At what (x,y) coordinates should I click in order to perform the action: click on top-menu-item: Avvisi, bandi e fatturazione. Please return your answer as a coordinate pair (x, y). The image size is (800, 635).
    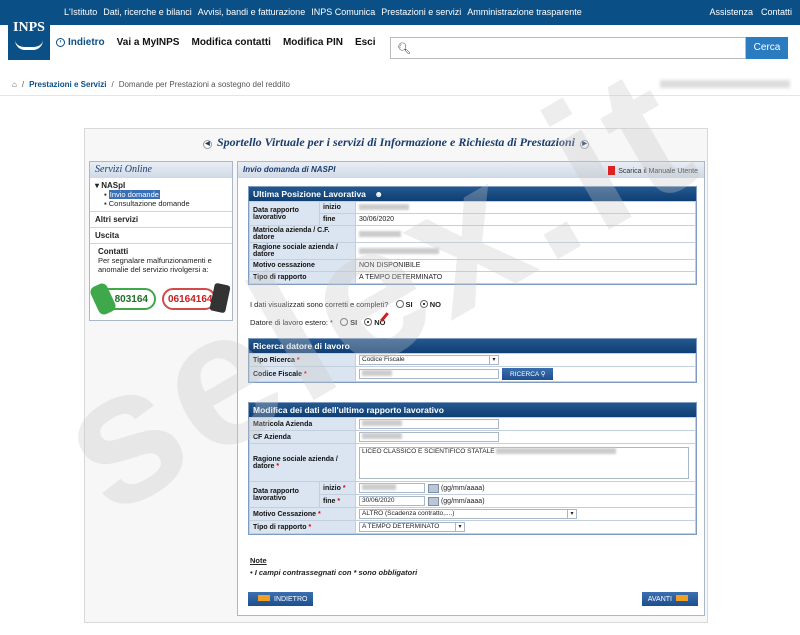
    Looking at the image, I should click on (251, 12).